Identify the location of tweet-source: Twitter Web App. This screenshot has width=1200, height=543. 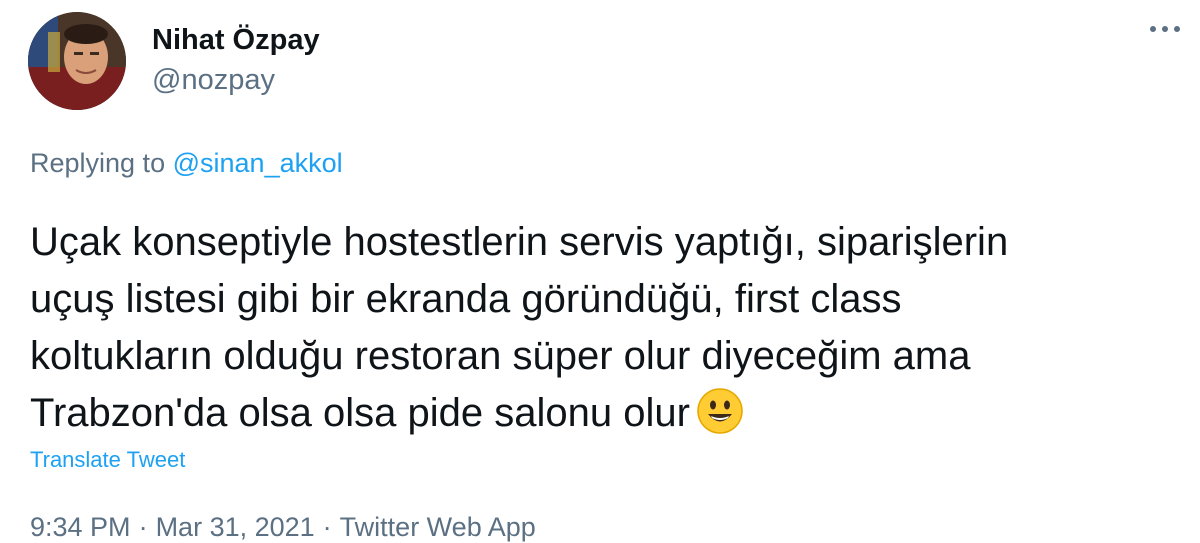
(438, 527).